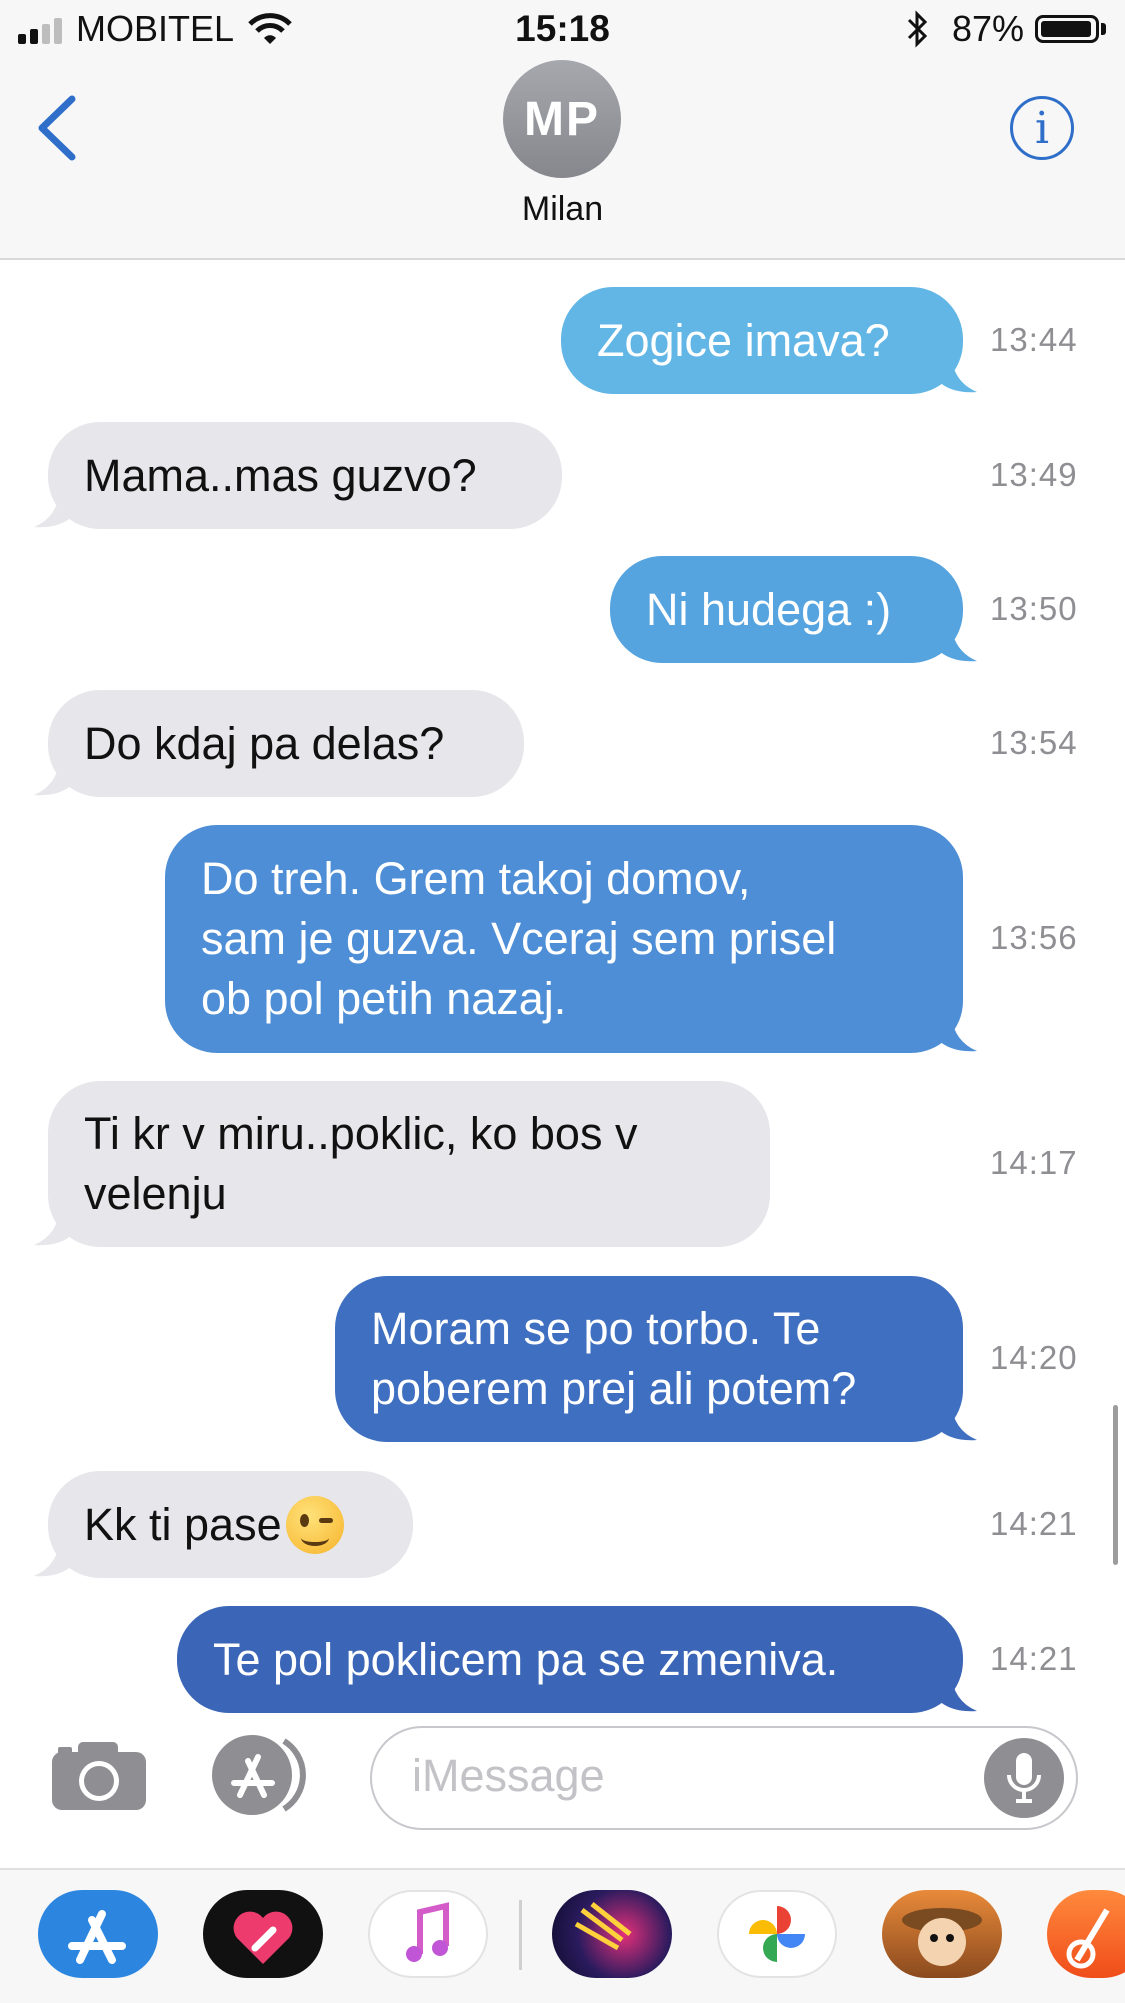  What do you see at coordinates (520, 1935) in the screenshot?
I see `drawer-separator` at bounding box center [520, 1935].